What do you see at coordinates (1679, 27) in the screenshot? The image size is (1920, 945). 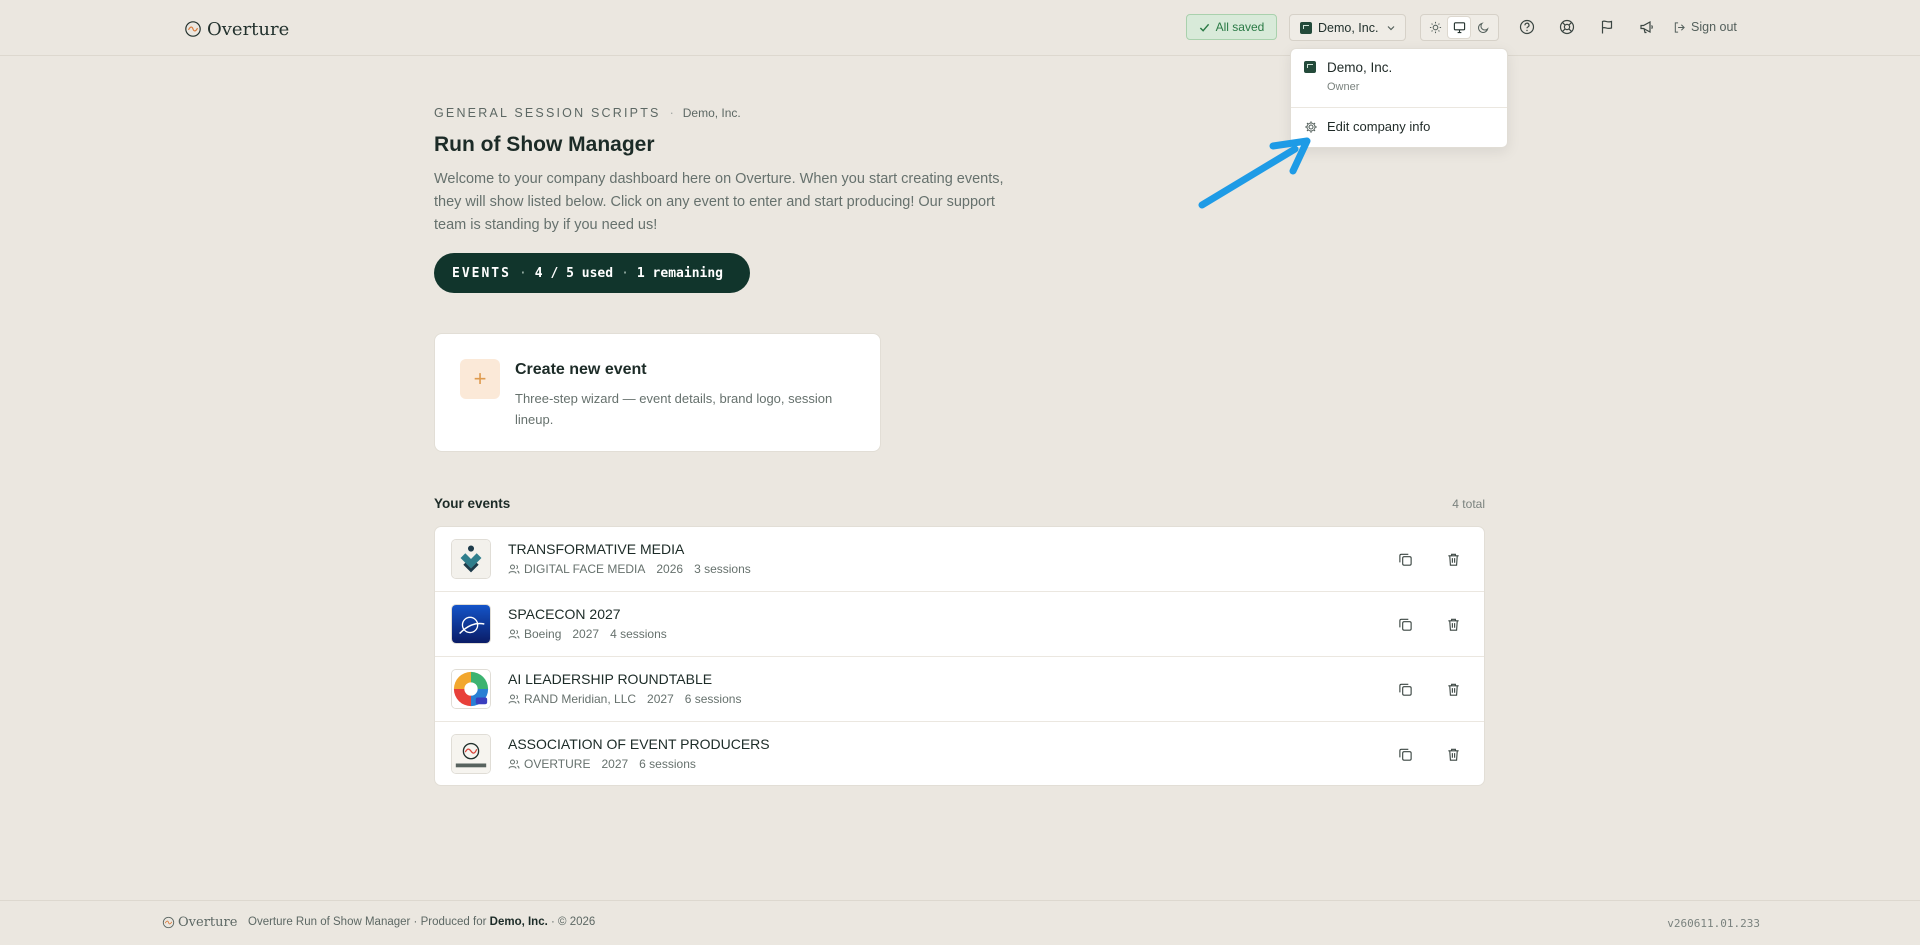 I see `sign-out-icon` at bounding box center [1679, 27].